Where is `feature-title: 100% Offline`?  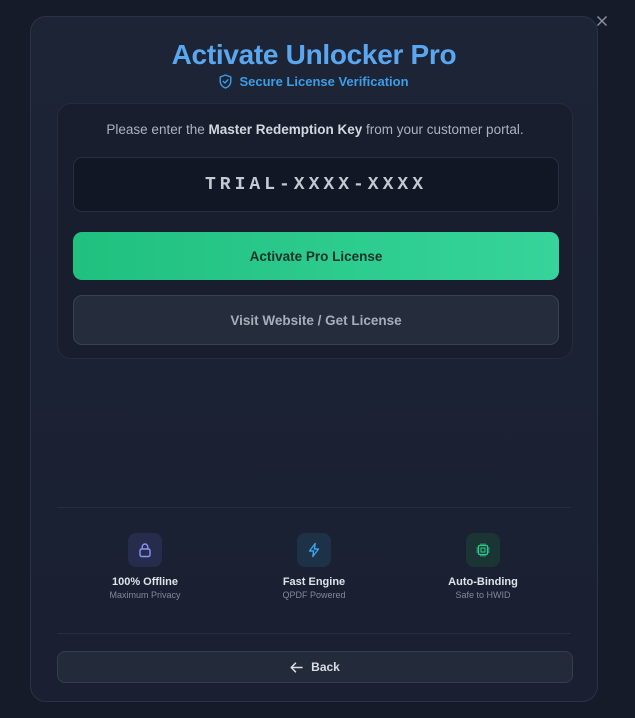
feature-title: 100% Offline is located at coordinates (145, 582).